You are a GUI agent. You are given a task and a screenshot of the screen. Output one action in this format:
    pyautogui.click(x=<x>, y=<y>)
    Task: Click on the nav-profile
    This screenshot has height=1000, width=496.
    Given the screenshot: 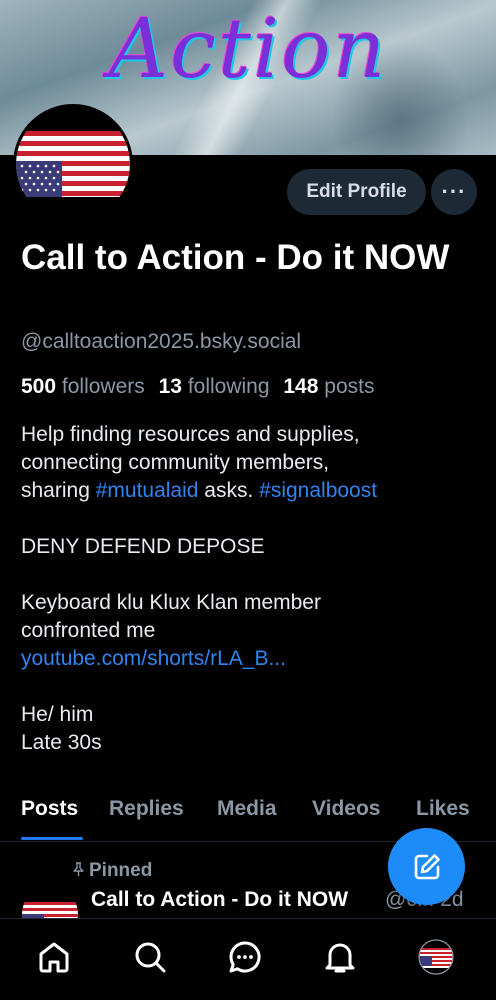 What is the action you would take?
    pyautogui.click(x=436, y=957)
    